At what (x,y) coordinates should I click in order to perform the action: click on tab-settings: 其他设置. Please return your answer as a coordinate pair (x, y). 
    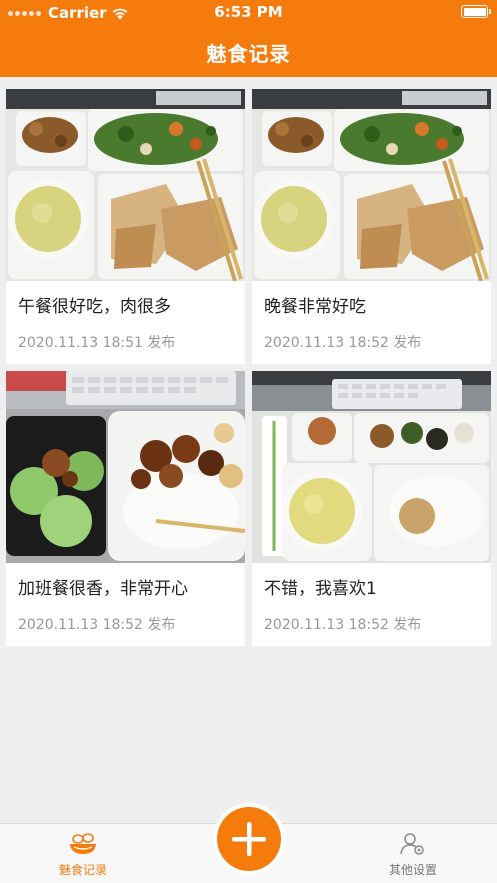
    Looking at the image, I should click on (413, 855).